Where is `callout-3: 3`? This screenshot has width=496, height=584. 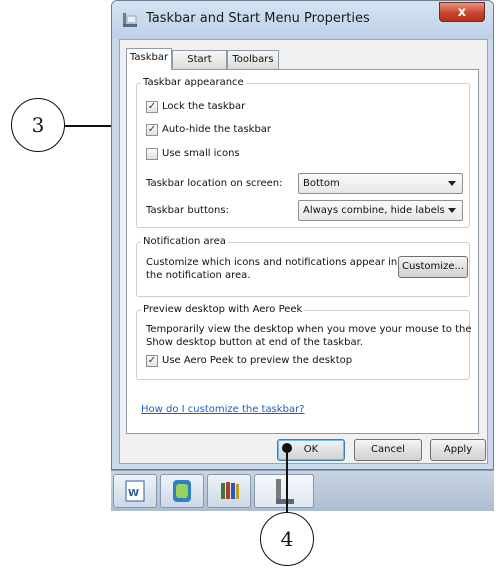
callout-3: 3 is located at coordinates (38, 125).